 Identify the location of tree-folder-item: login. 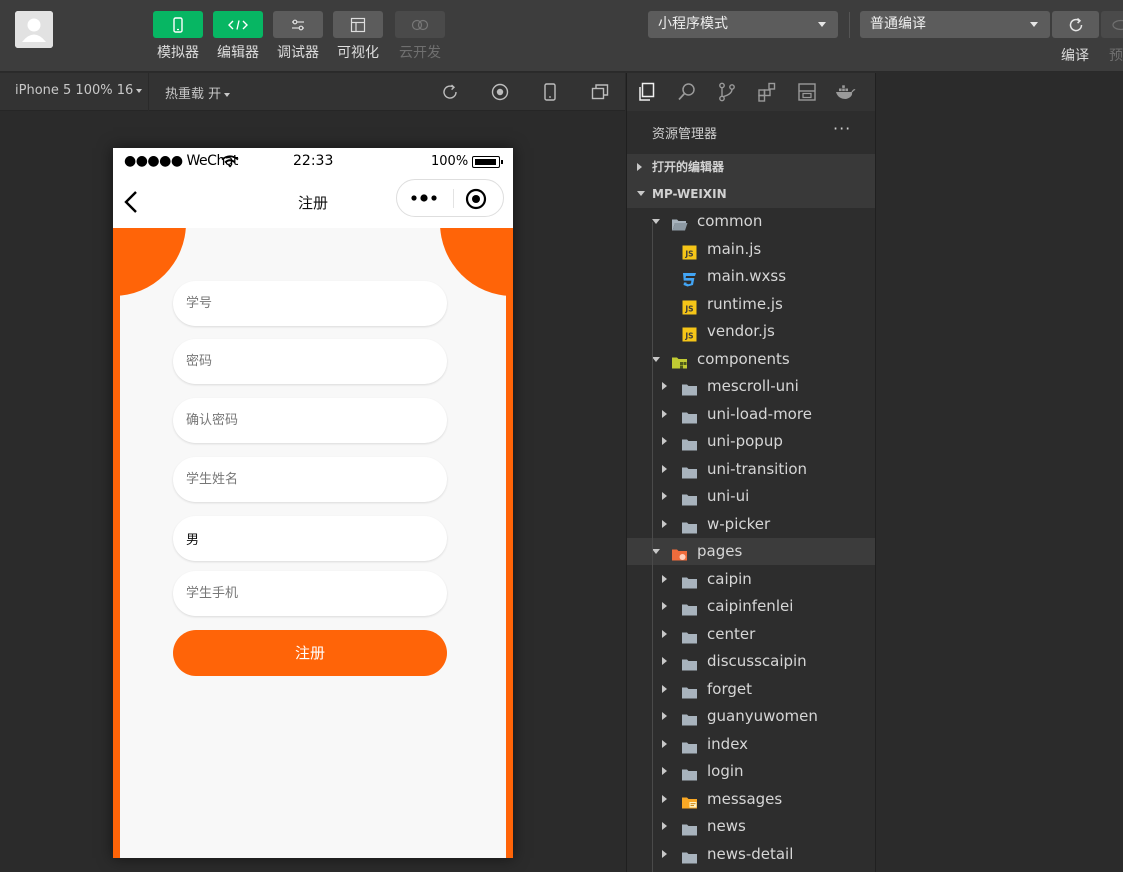
(751, 771).